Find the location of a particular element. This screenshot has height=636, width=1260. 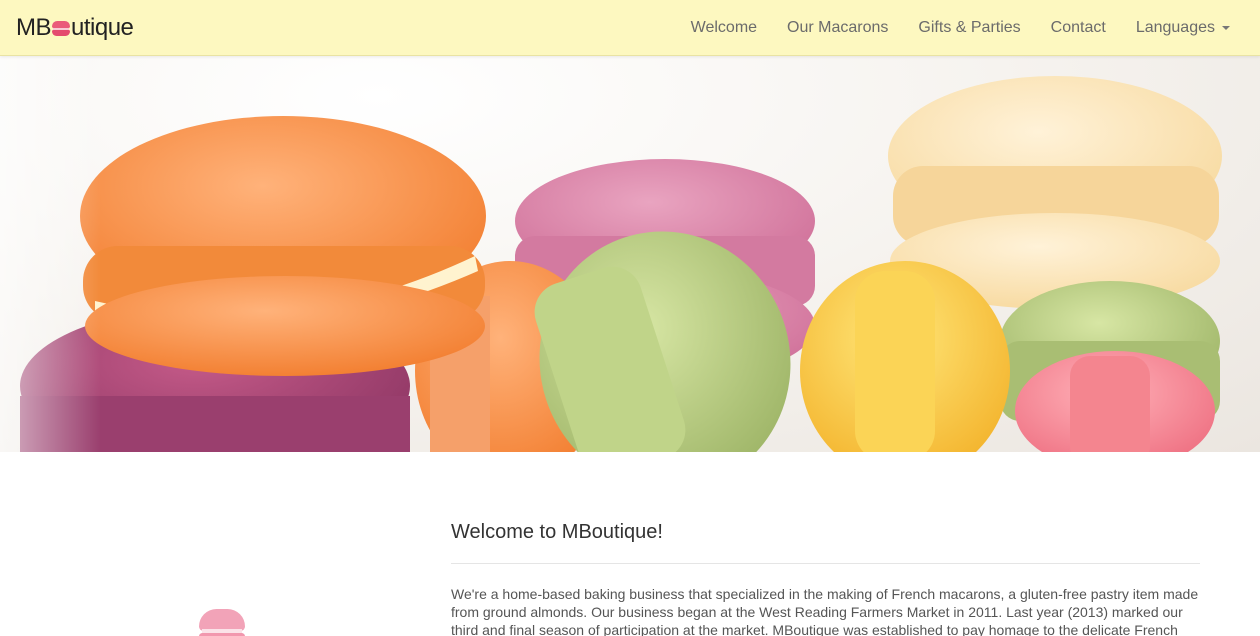

brand-suffix: utique is located at coordinates (102, 27).